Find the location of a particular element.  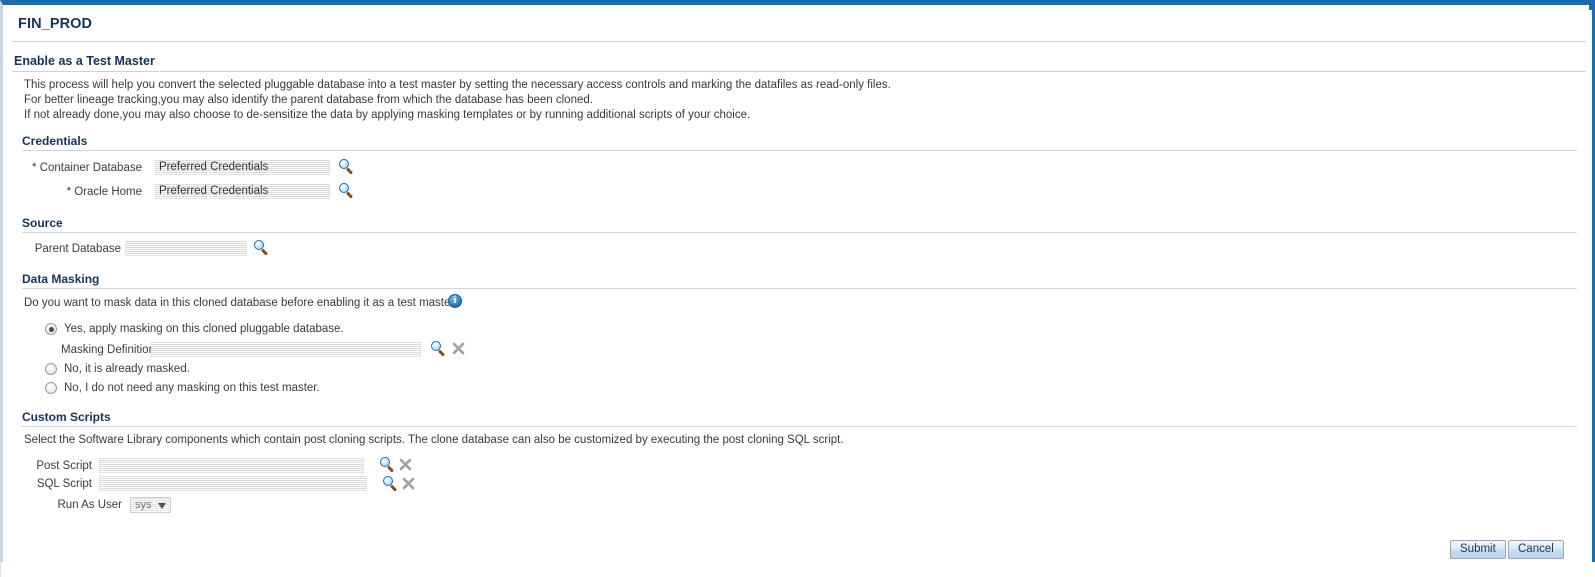

sql-script-label: SQL Script is located at coordinates (64, 484).